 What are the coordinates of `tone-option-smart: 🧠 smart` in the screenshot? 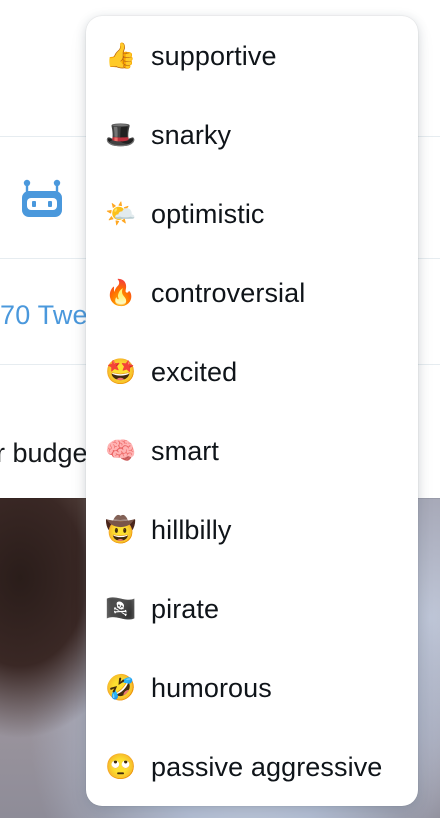 It's located at (252, 451).